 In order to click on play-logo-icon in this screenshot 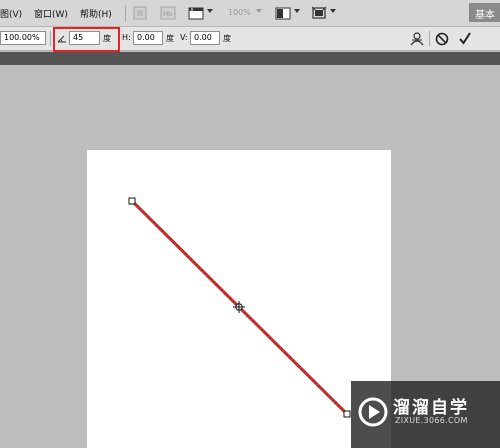, I will do `click(373, 412)`.